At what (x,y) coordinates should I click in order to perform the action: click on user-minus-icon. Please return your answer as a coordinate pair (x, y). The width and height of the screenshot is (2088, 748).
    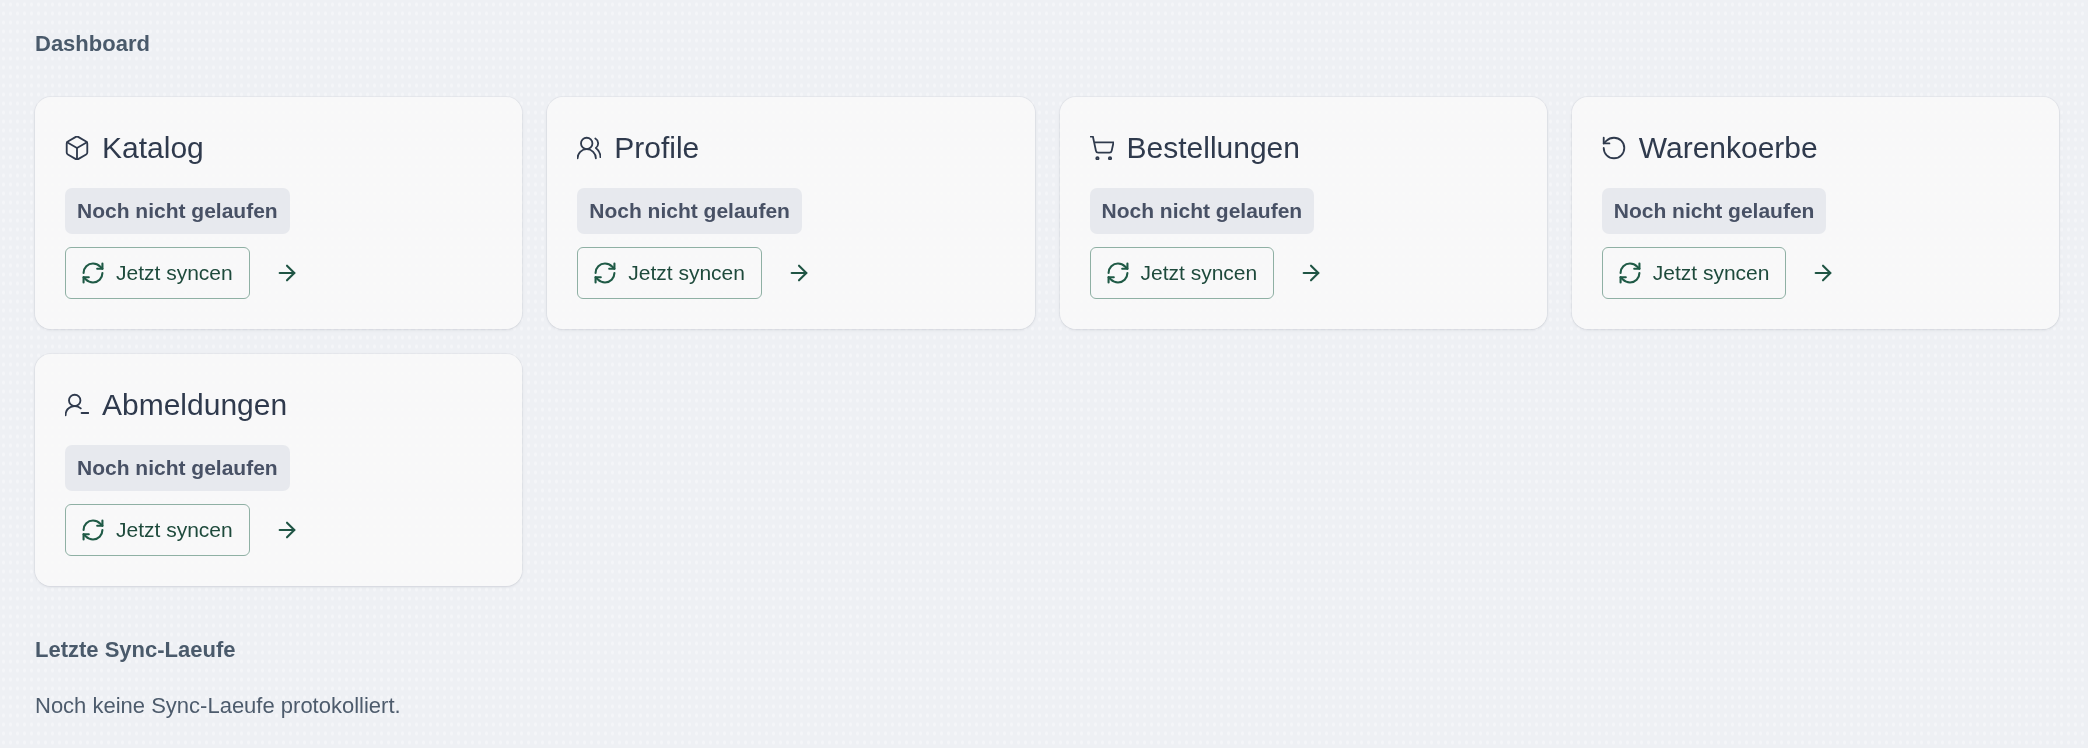
    Looking at the image, I should click on (77, 405).